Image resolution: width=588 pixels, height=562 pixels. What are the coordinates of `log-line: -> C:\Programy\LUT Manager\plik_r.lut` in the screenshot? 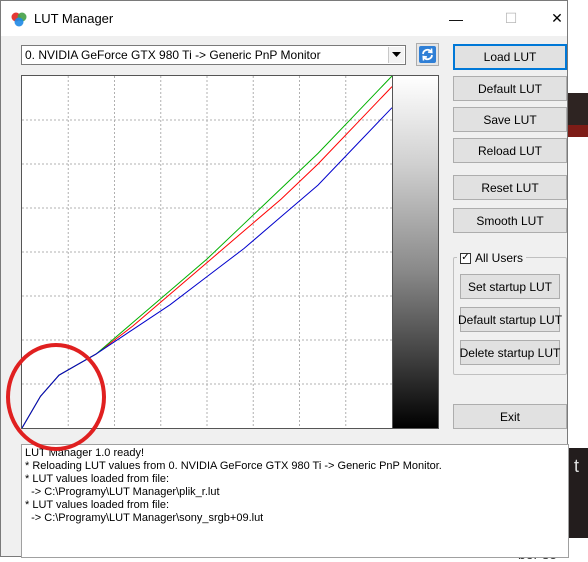 It's located at (122, 492).